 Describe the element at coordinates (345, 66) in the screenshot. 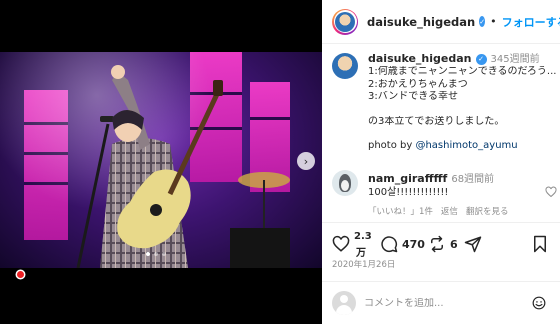

I see `caption-author-avatar` at that location.